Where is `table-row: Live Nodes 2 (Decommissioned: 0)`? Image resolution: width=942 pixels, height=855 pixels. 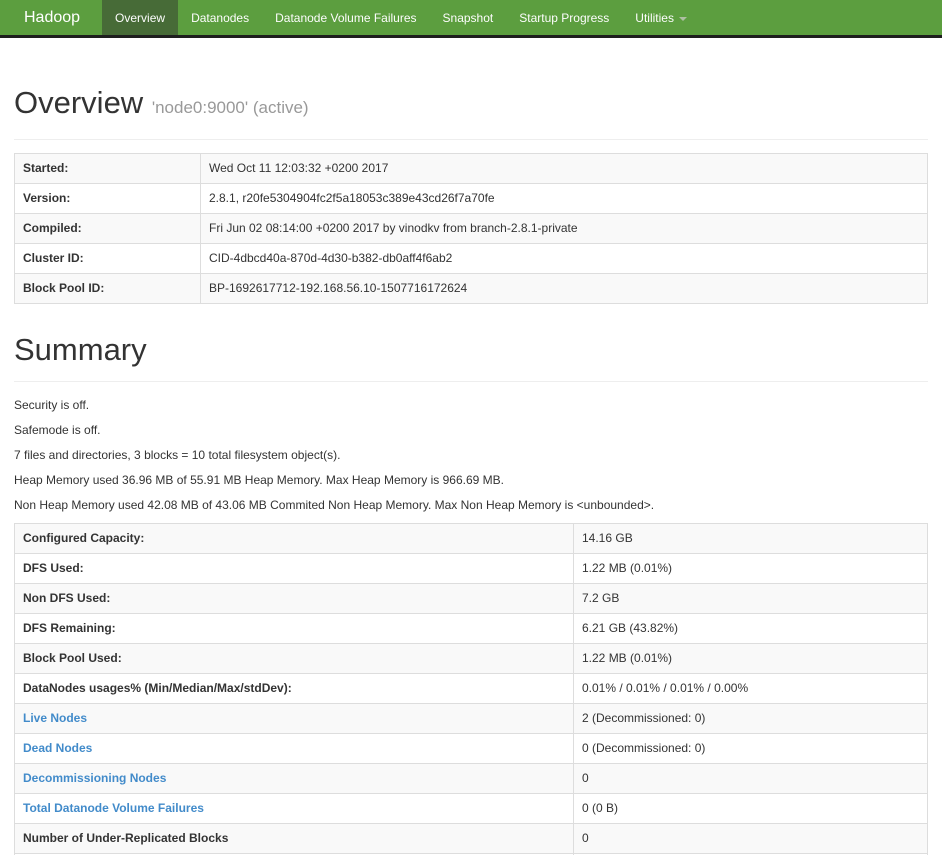 table-row: Live Nodes 2 (Decommissioned: 0) is located at coordinates (471, 718).